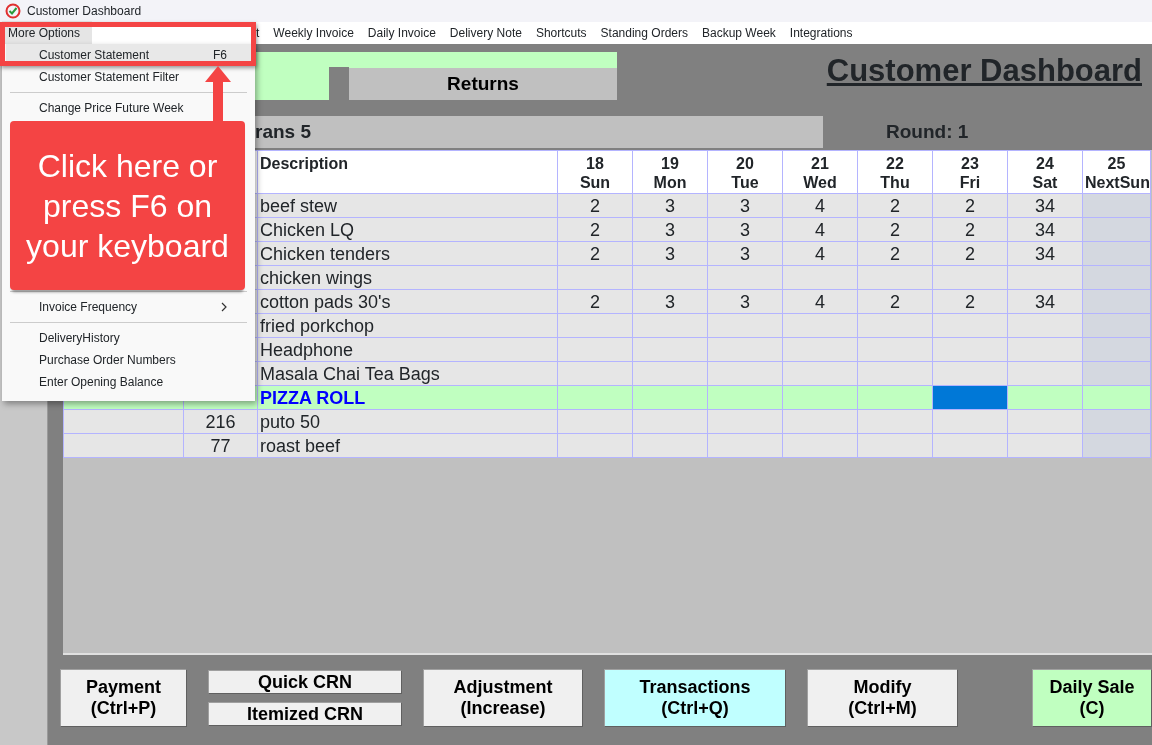 The height and width of the screenshot is (745, 1152). What do you see at coordinates (407, 277) in the screenshot?
I see `table-cell: chicken wings` at bounding box center [407, 277].